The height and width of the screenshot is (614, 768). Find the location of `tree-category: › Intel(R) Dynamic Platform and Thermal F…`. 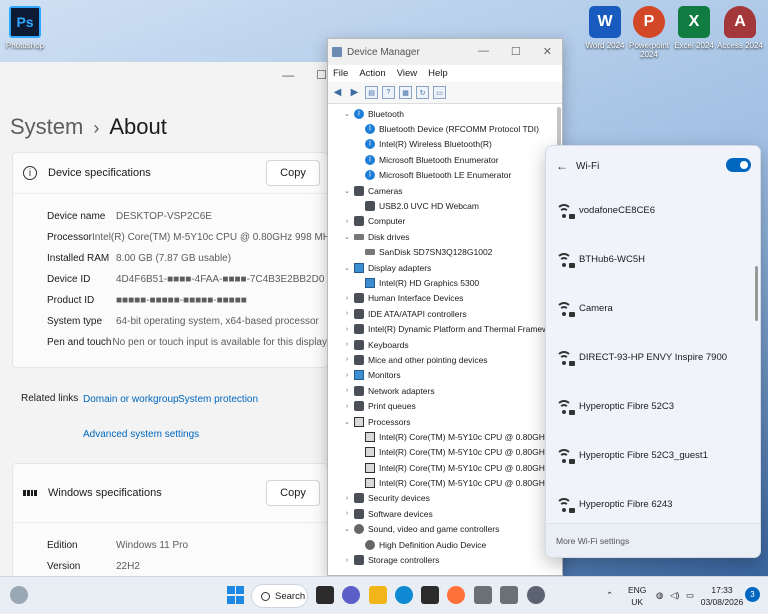

tree-category: › Intel(R) Dynamic Platform and Thermal F… is located at coordinates (445, 328).